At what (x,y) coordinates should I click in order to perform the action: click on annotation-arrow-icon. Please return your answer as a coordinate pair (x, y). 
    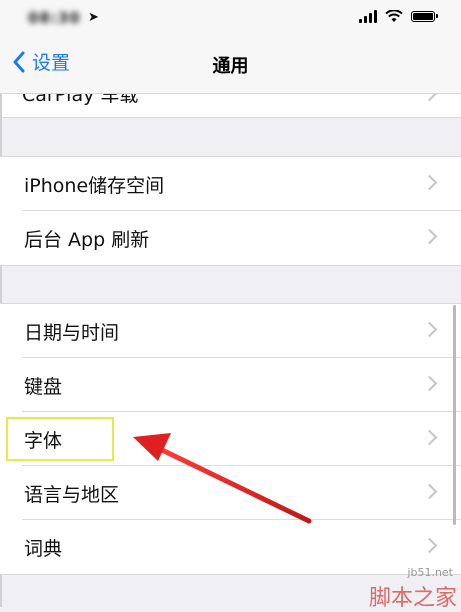
    Looking at the image, I should click on (222, 478).